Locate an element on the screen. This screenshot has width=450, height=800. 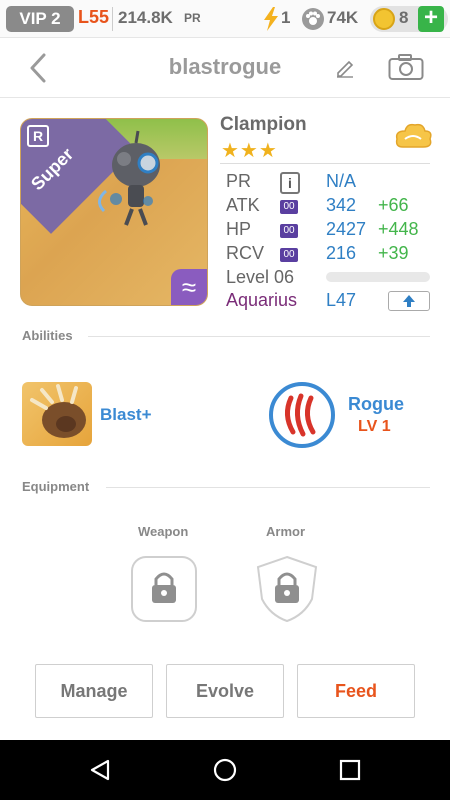
armor-slot is located at coordinates (287, 589).